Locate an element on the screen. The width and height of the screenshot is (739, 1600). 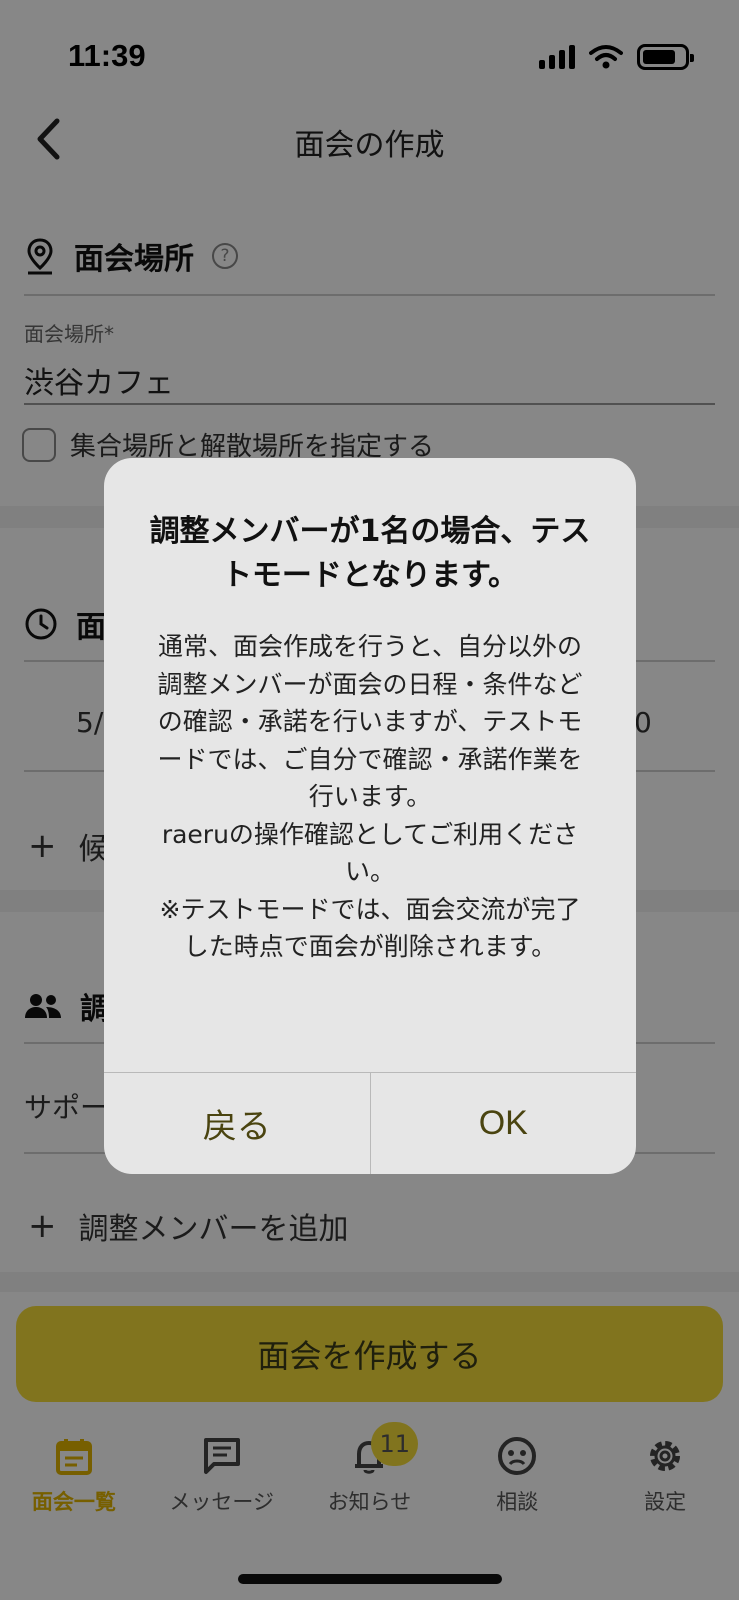
dialog-actions: 戻る OK is located at coordinates (370, 1123).